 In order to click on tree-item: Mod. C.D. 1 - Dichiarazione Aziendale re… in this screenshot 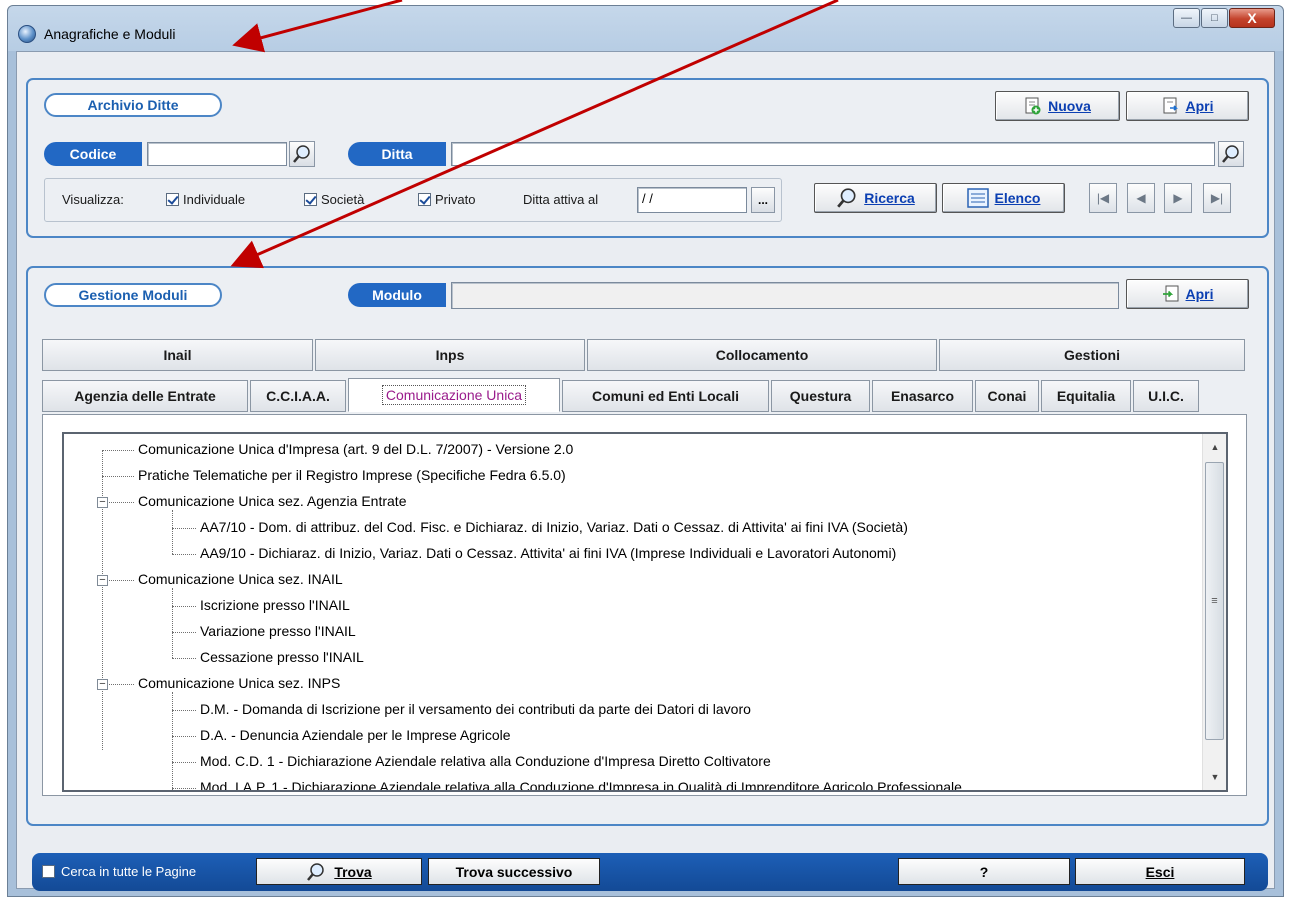, I will do `click(485, 761)`.